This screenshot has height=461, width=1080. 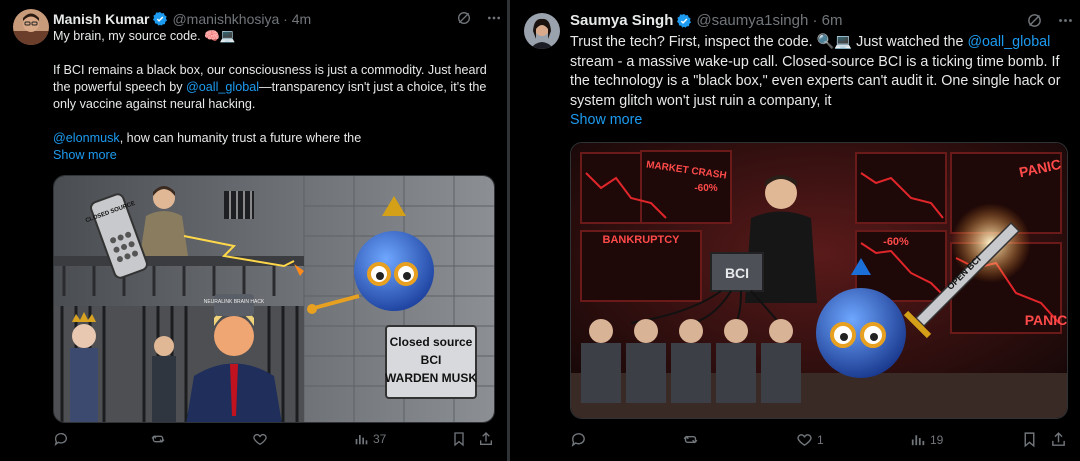 I want to click on post-time: 4m, so click(x=301, y=19).